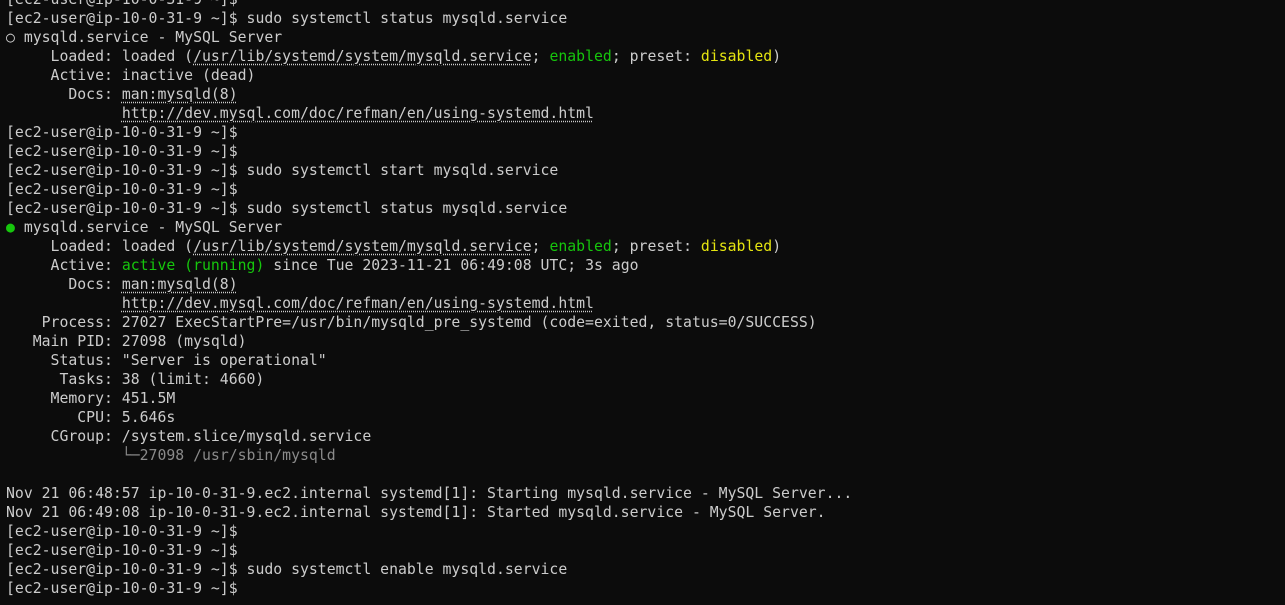  I want to click on terminal-line: CGroup: /system.slice/mysqld.service, so click(643, 436).